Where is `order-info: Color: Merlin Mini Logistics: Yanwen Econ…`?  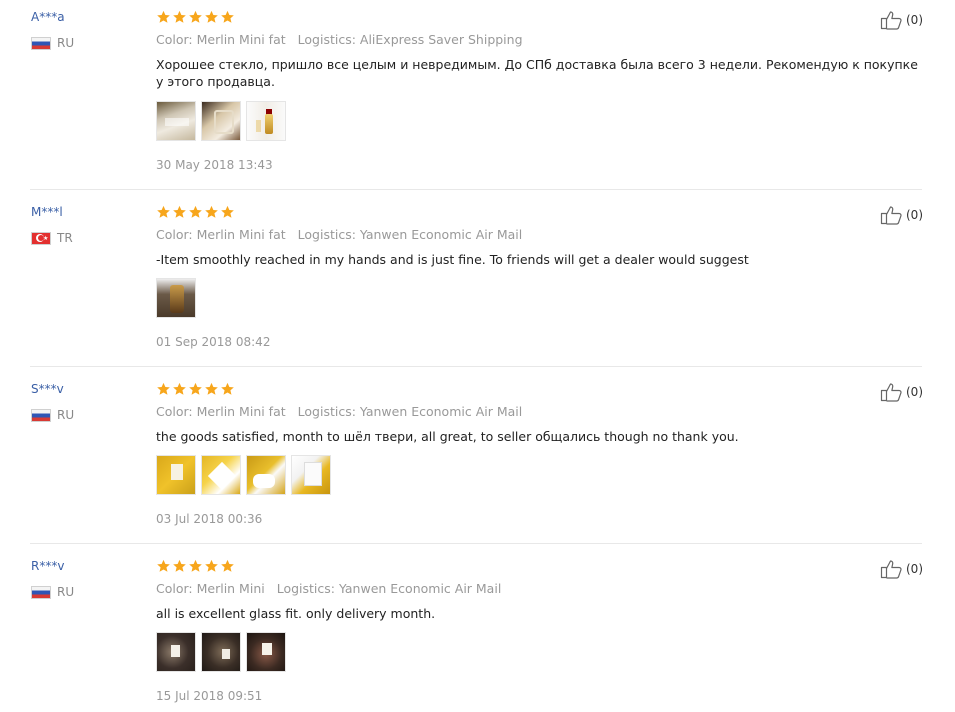
order-info: Color: Merlin Mini Logistics: Yanwen Econ… is located at coordinates (328, 589).